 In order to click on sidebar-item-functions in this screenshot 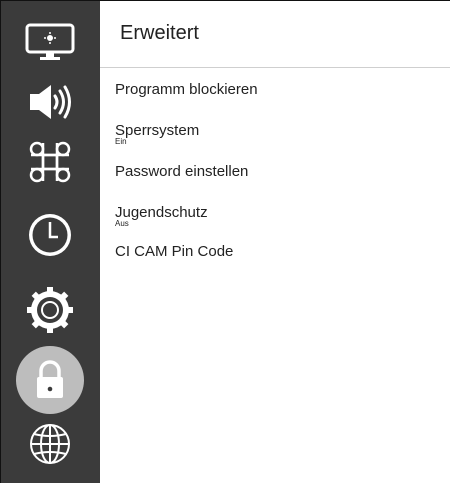, I will do `click(50, 162)`.